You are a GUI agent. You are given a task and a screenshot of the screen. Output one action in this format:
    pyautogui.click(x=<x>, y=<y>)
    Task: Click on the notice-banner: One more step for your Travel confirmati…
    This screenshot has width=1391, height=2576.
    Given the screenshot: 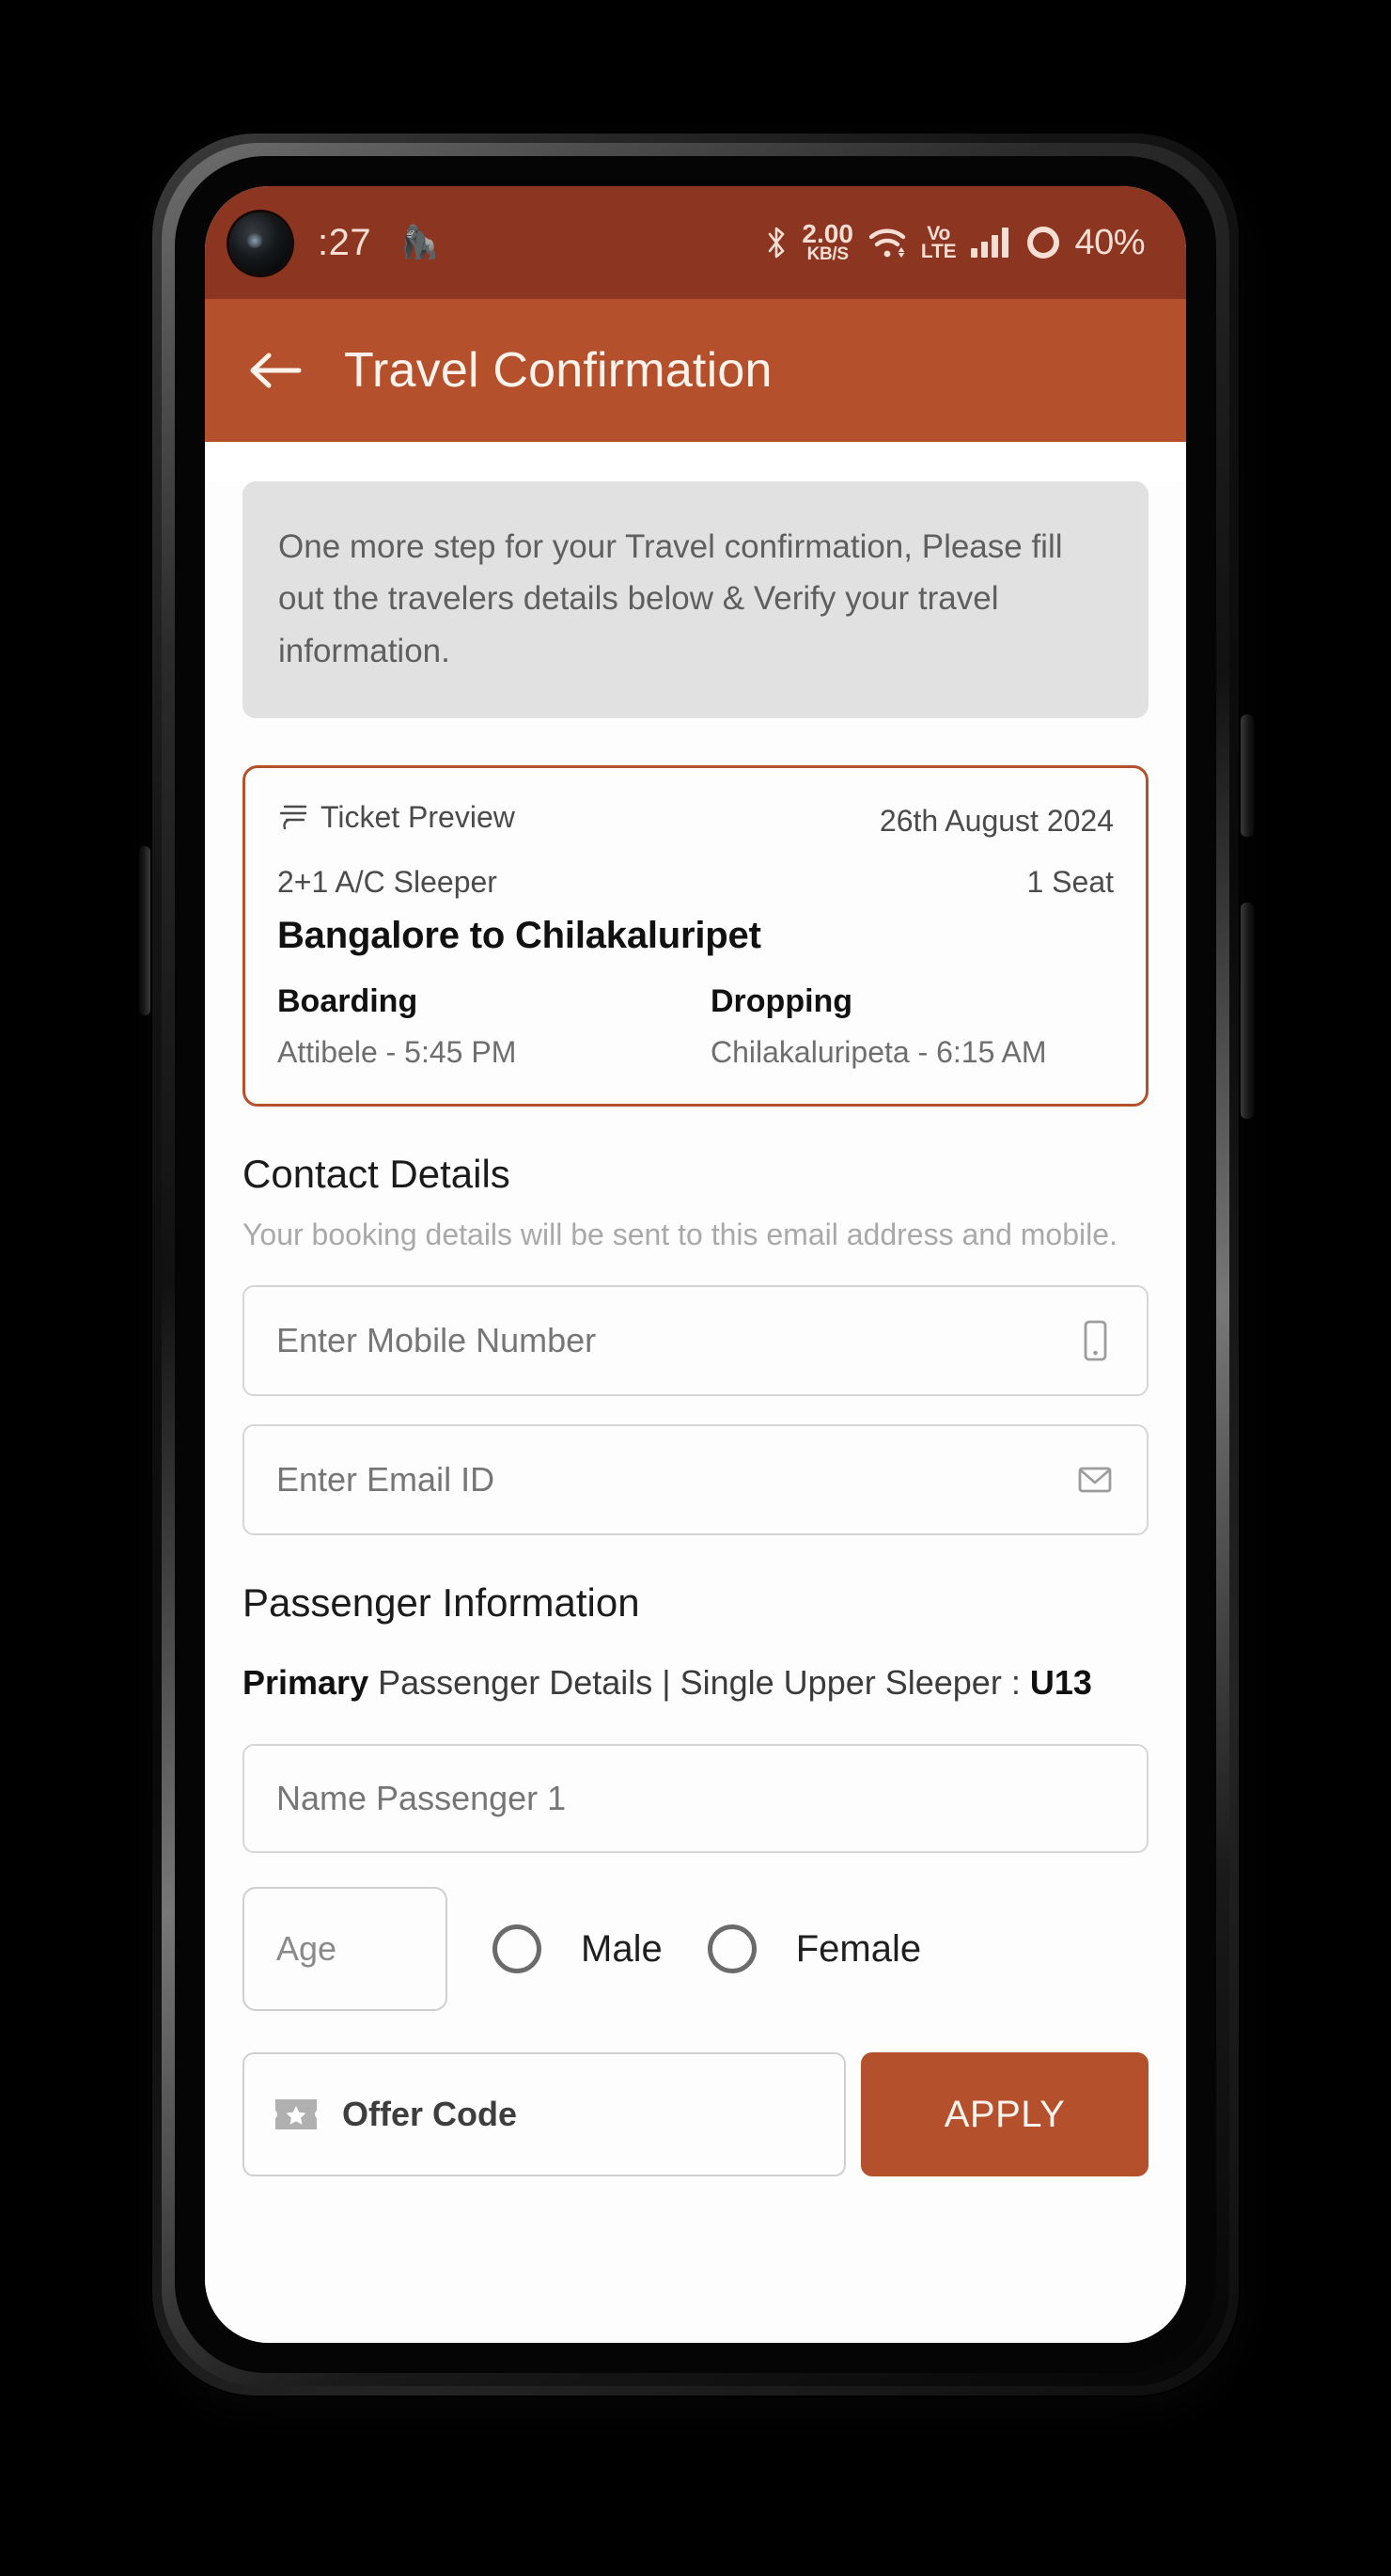 What is the action you would take?
    pyautogui.click(x=696, y=599)
    